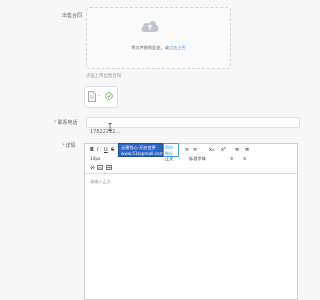 Image resolution: width=320 pixels, height=300 pixels. I want to click on bold-button: B, so click(92, 150).